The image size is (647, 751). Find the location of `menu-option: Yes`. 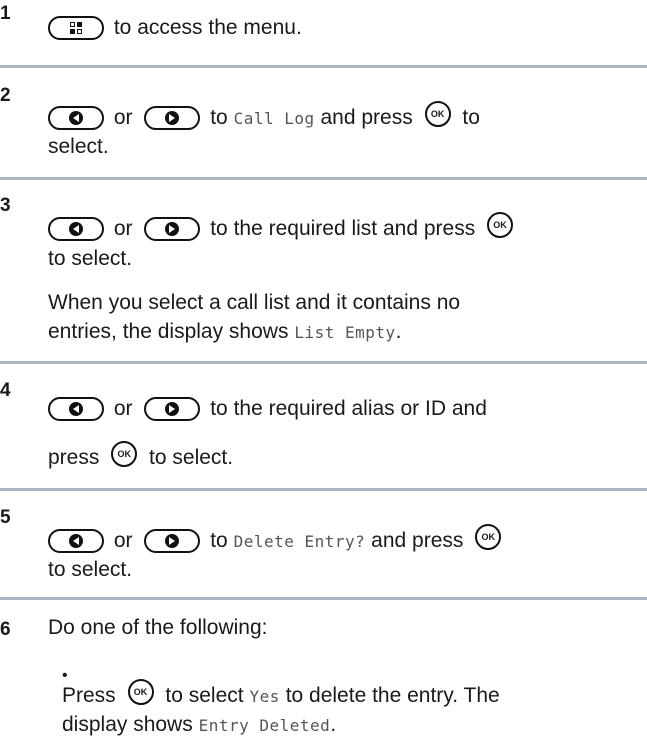

menu-option: Yes is located at coordinates (264, 696).